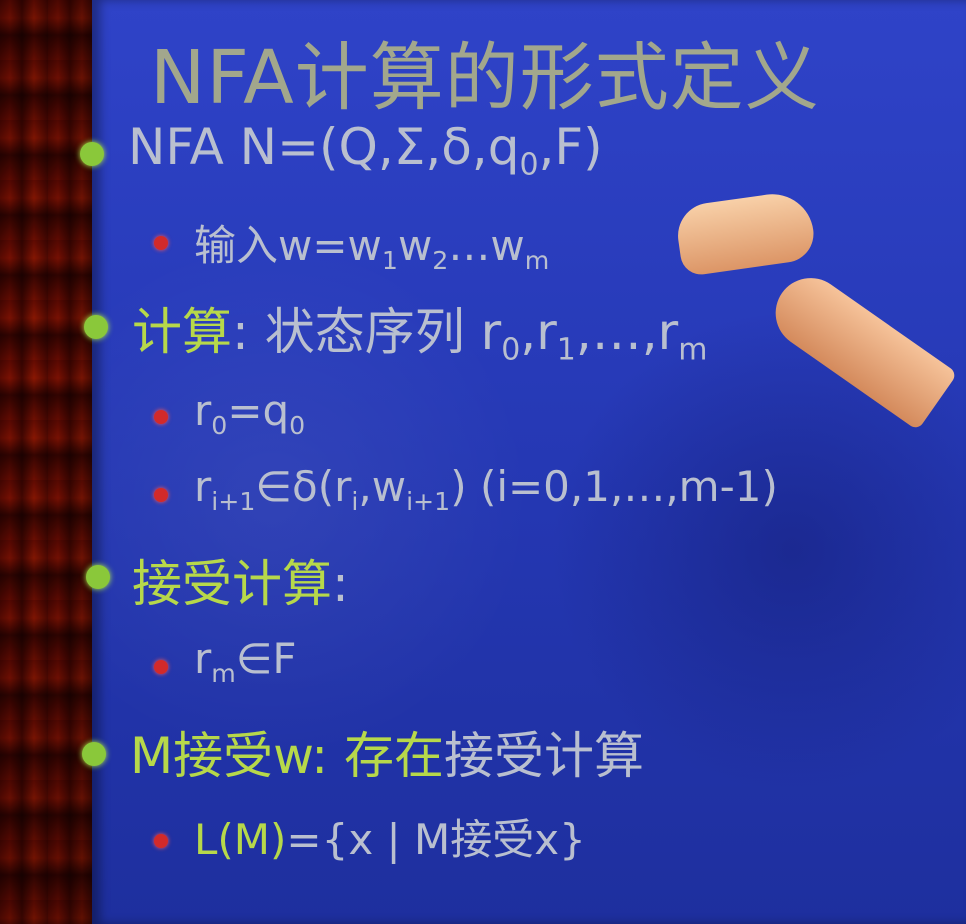 This screenshot has width=966, height=924. What do you see at coordinates (420, 335) in the screenshot?
I see `item-computation: 计算: 状态序列 r0,r1,…,rm` at bounding box center [420, 335].